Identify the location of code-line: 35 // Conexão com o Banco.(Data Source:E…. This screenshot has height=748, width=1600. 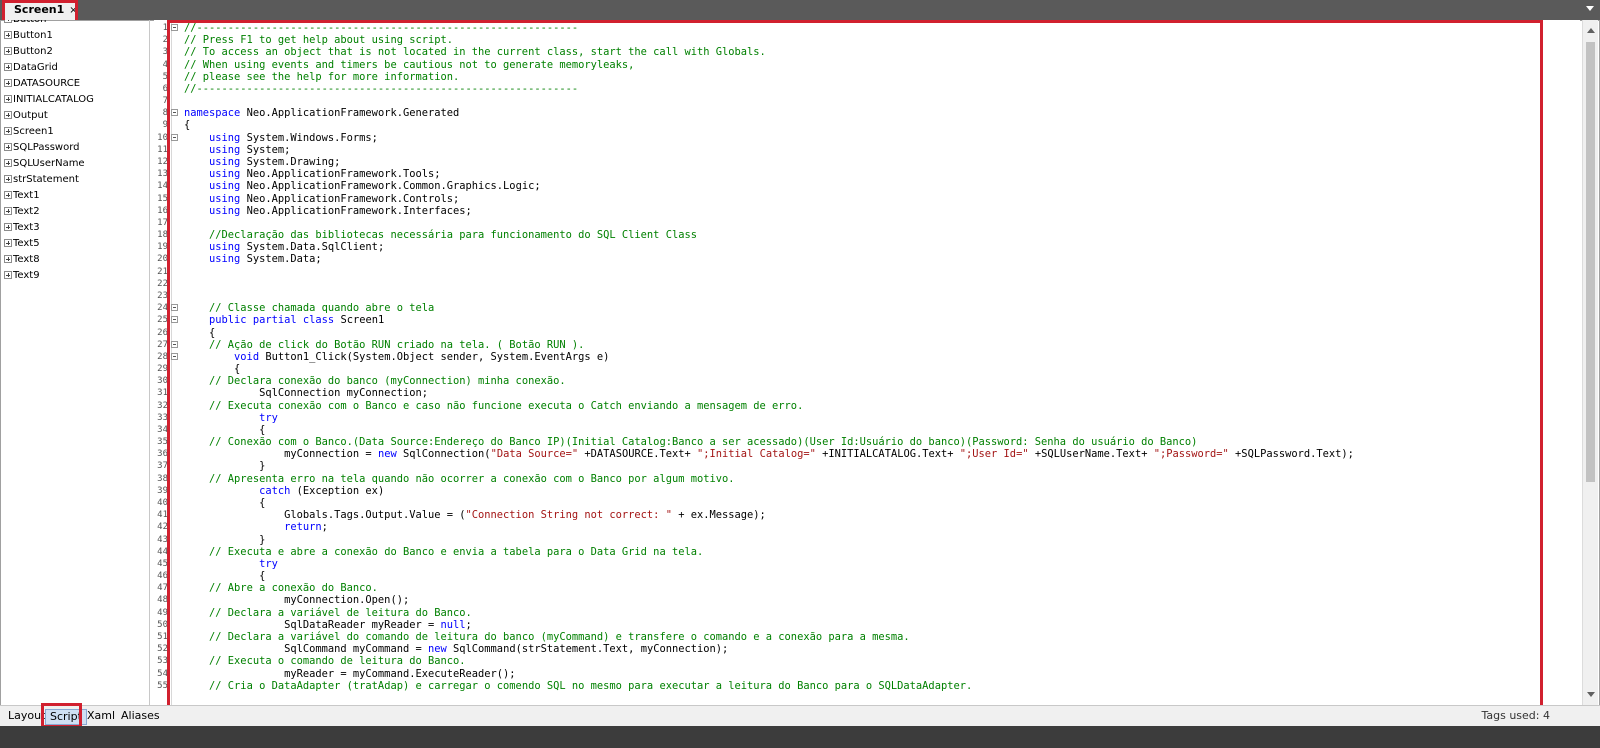
(867, 442).